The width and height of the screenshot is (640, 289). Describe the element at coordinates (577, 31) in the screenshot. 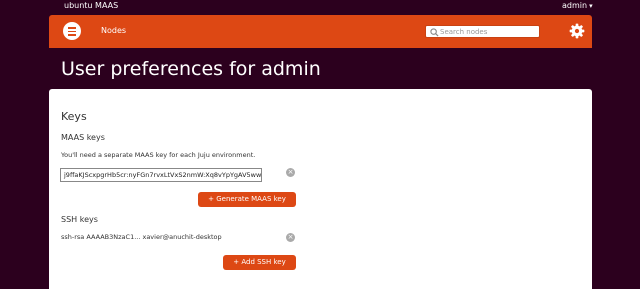

I see `gear-icon` at that location.